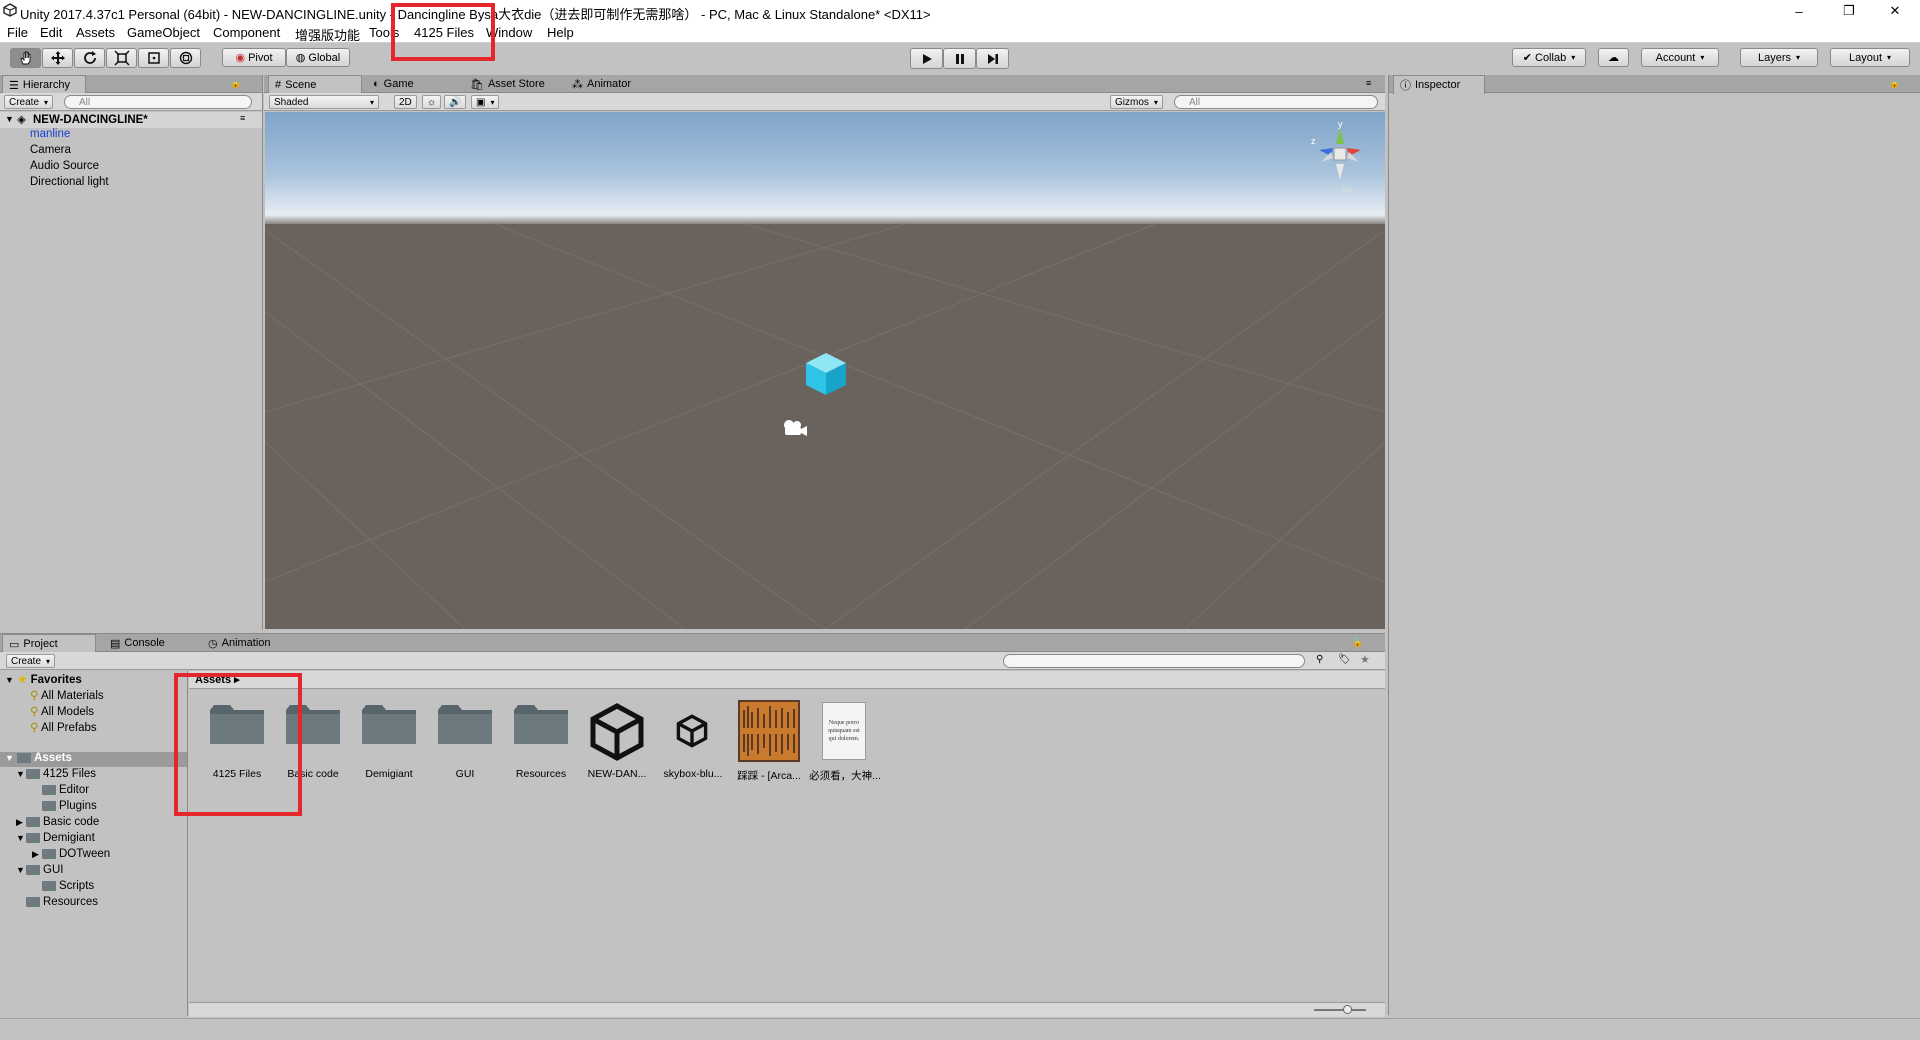  Describe the element at coordinates (1276, 102) in the screenshot. I see `scene-search-input: All` at that location.